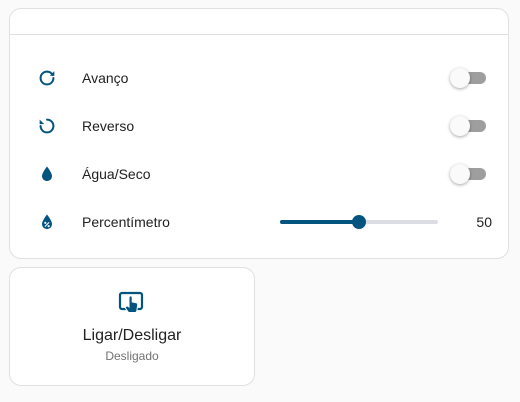 The image size is (520, 402). I want to click on slider-value: 50, so click(484, 222).